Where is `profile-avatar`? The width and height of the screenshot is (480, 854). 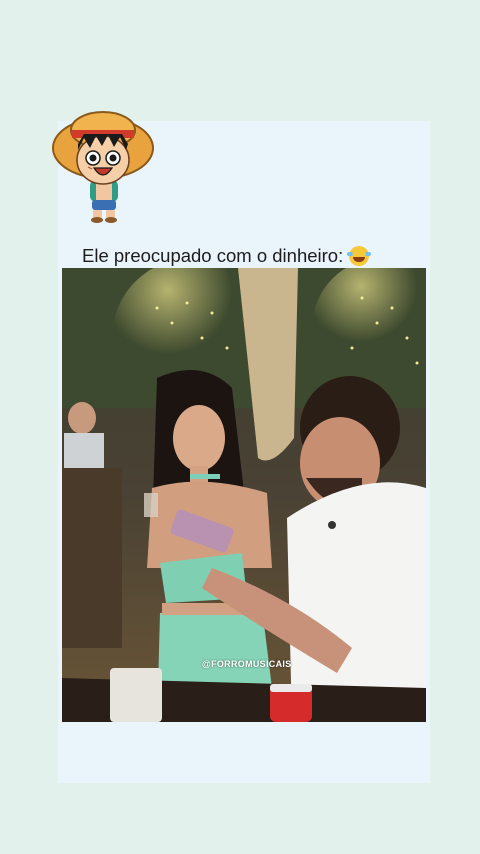
profile-avatar is located at coordinates (103, 166).